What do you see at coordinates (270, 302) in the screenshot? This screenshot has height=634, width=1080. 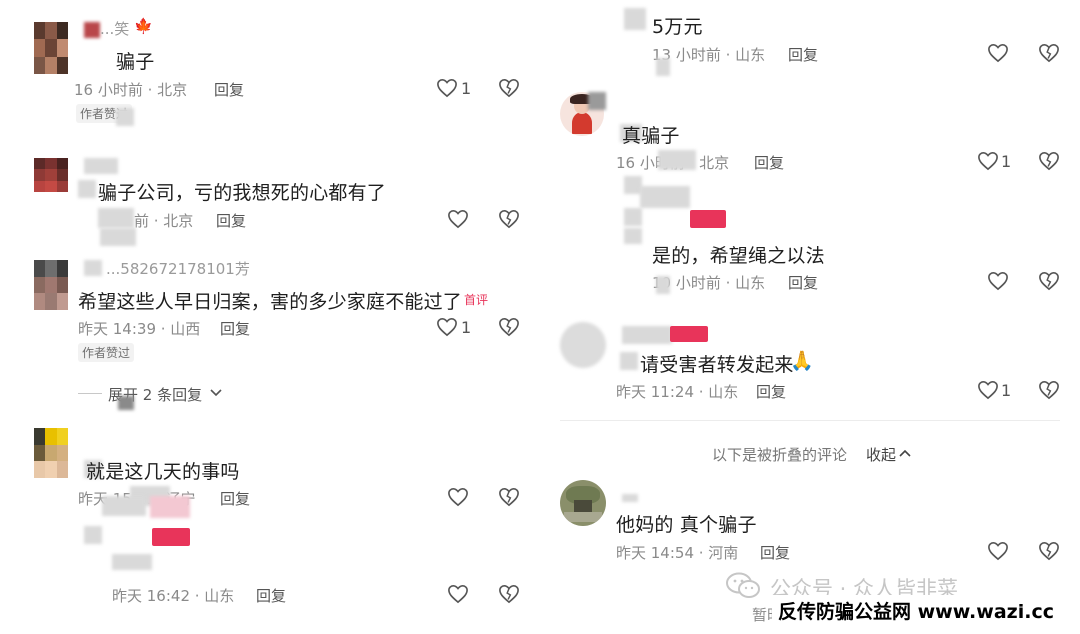 I see `comment-text: 希望这些人早日归案，害的多少家庭不能过了` at bounding box center [270, 302].